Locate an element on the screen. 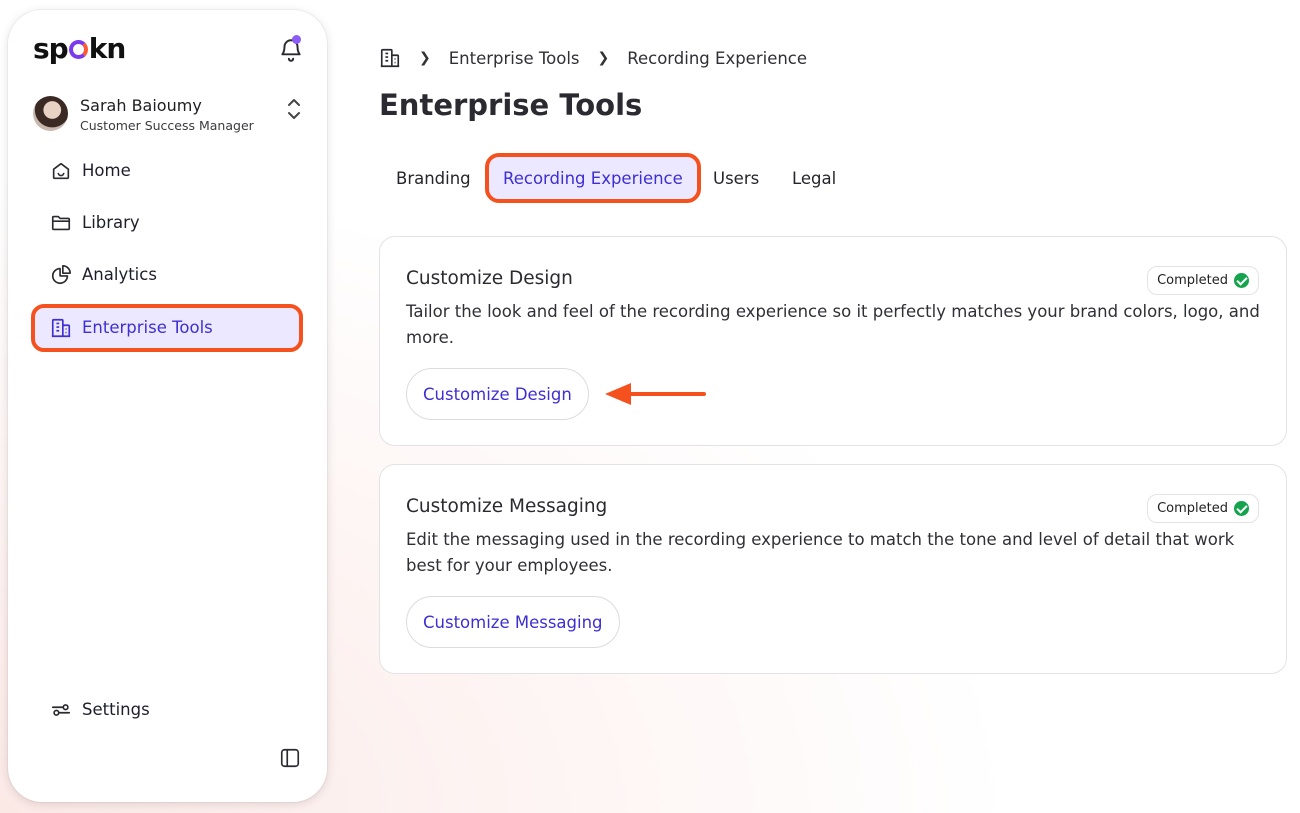  sidebar-collapse-icon is located at coordinates (290, 758).